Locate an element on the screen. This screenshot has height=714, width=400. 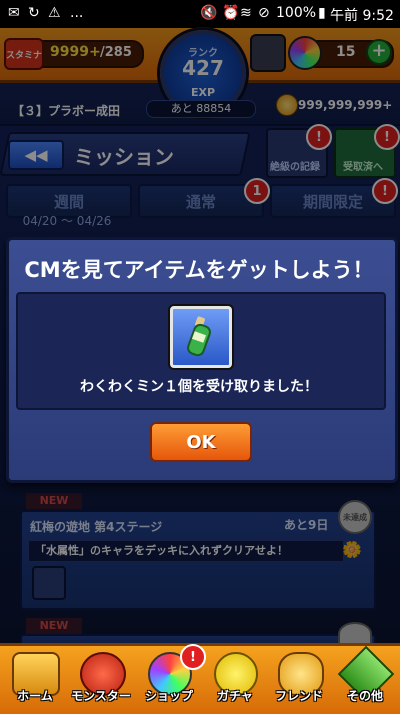
nav-friend: フレンド is located at coordinates (299, 679).